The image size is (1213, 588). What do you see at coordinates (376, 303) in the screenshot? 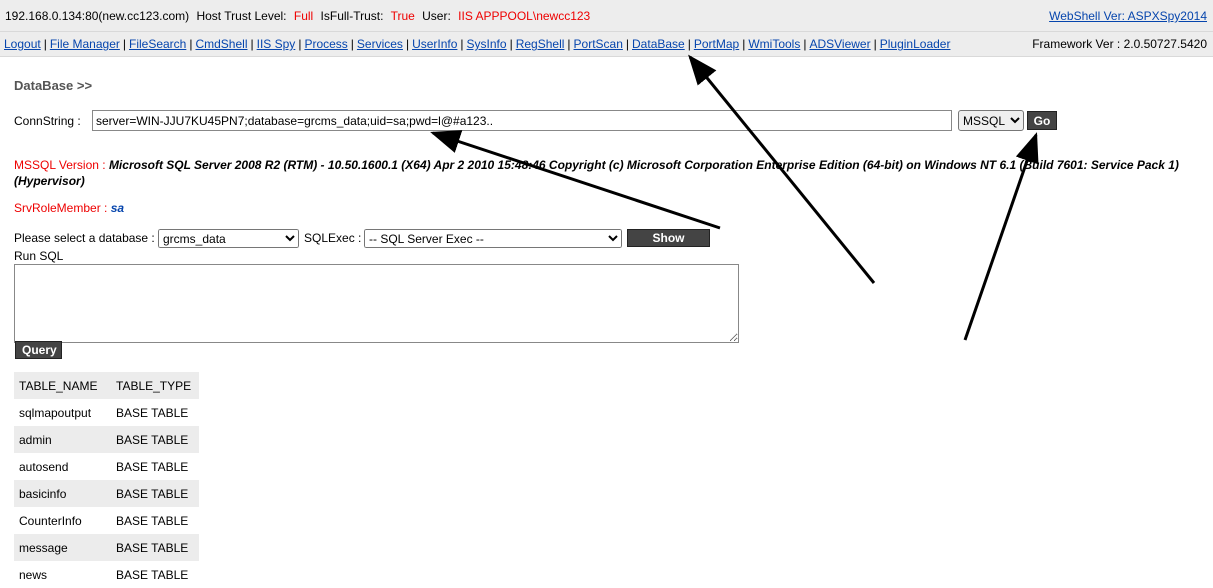
I see `sql-textarea` at bounding box center [376, 303].